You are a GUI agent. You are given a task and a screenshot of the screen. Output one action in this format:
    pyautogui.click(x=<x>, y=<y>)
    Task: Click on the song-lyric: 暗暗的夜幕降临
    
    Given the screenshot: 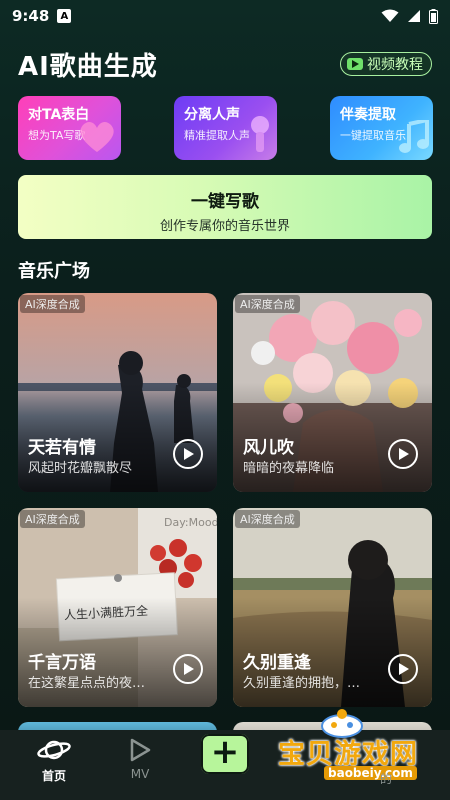 What is the action you would take?
    pyautogui.click(x=289, y=468)
    